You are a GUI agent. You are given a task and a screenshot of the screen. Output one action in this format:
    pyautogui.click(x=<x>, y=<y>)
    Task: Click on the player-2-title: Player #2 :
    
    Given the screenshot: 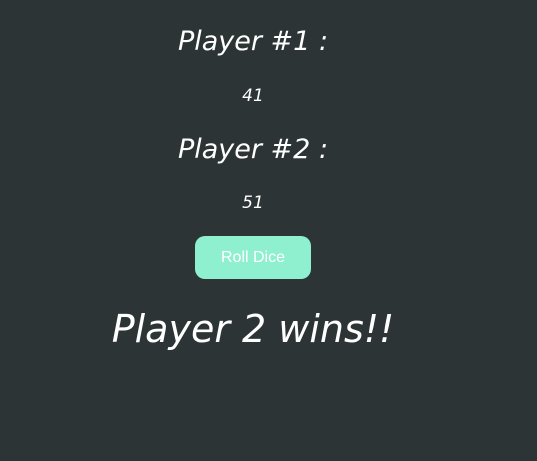 What is the action you would take?
    pyautogui.click(x=253, y=149)
    